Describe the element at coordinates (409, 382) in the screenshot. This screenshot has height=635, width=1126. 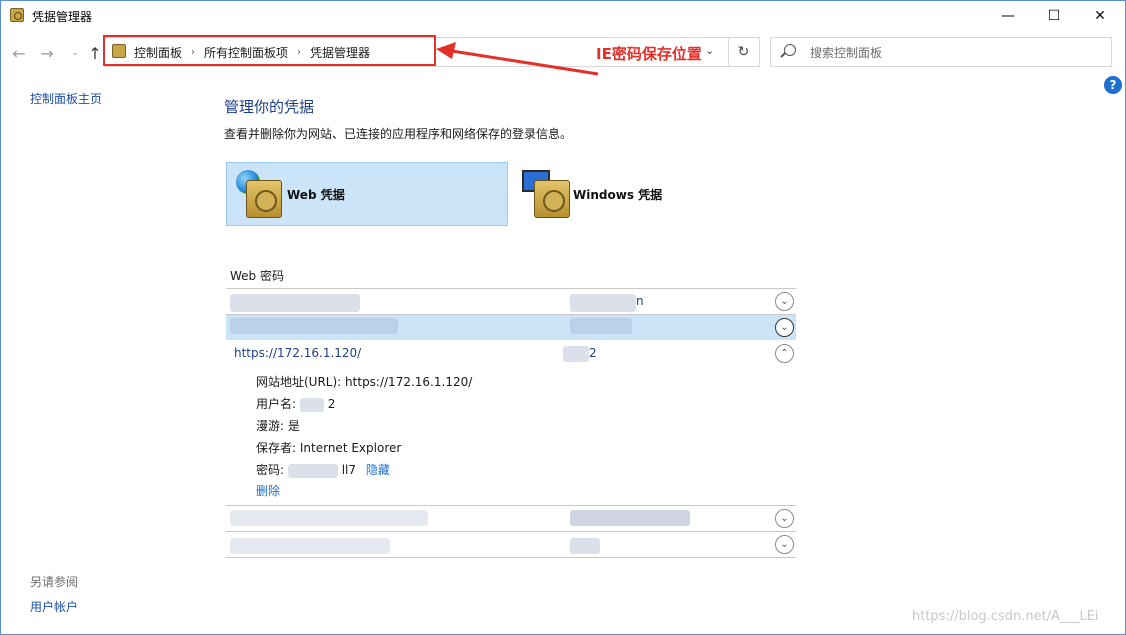
I see `detail-url-value: https://172.16.1.120/` at that location.